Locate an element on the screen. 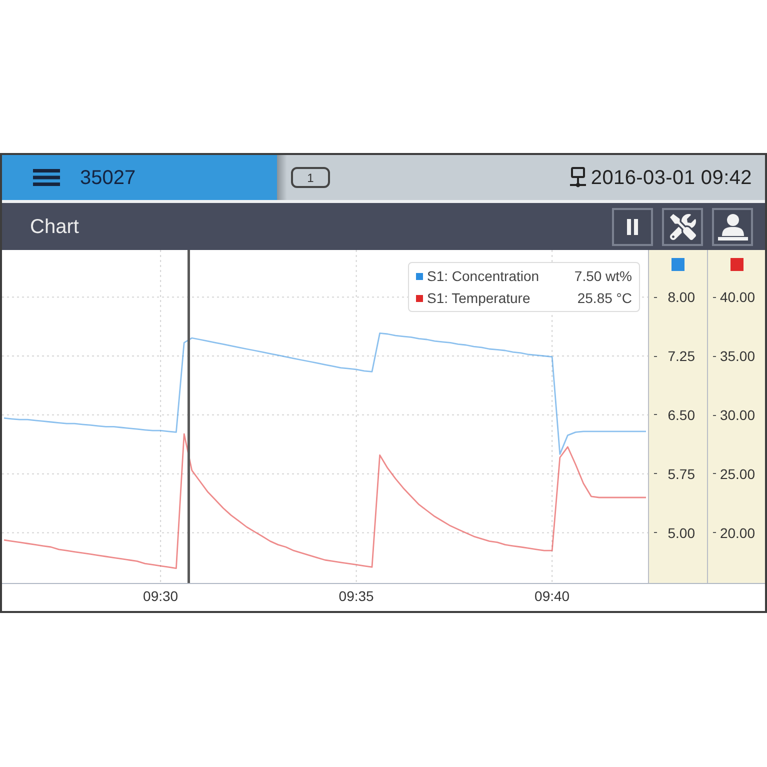 The height and width of the screenshot is (767, 767). x-axis-label: 09:40 is located at coordinates (552, 596).